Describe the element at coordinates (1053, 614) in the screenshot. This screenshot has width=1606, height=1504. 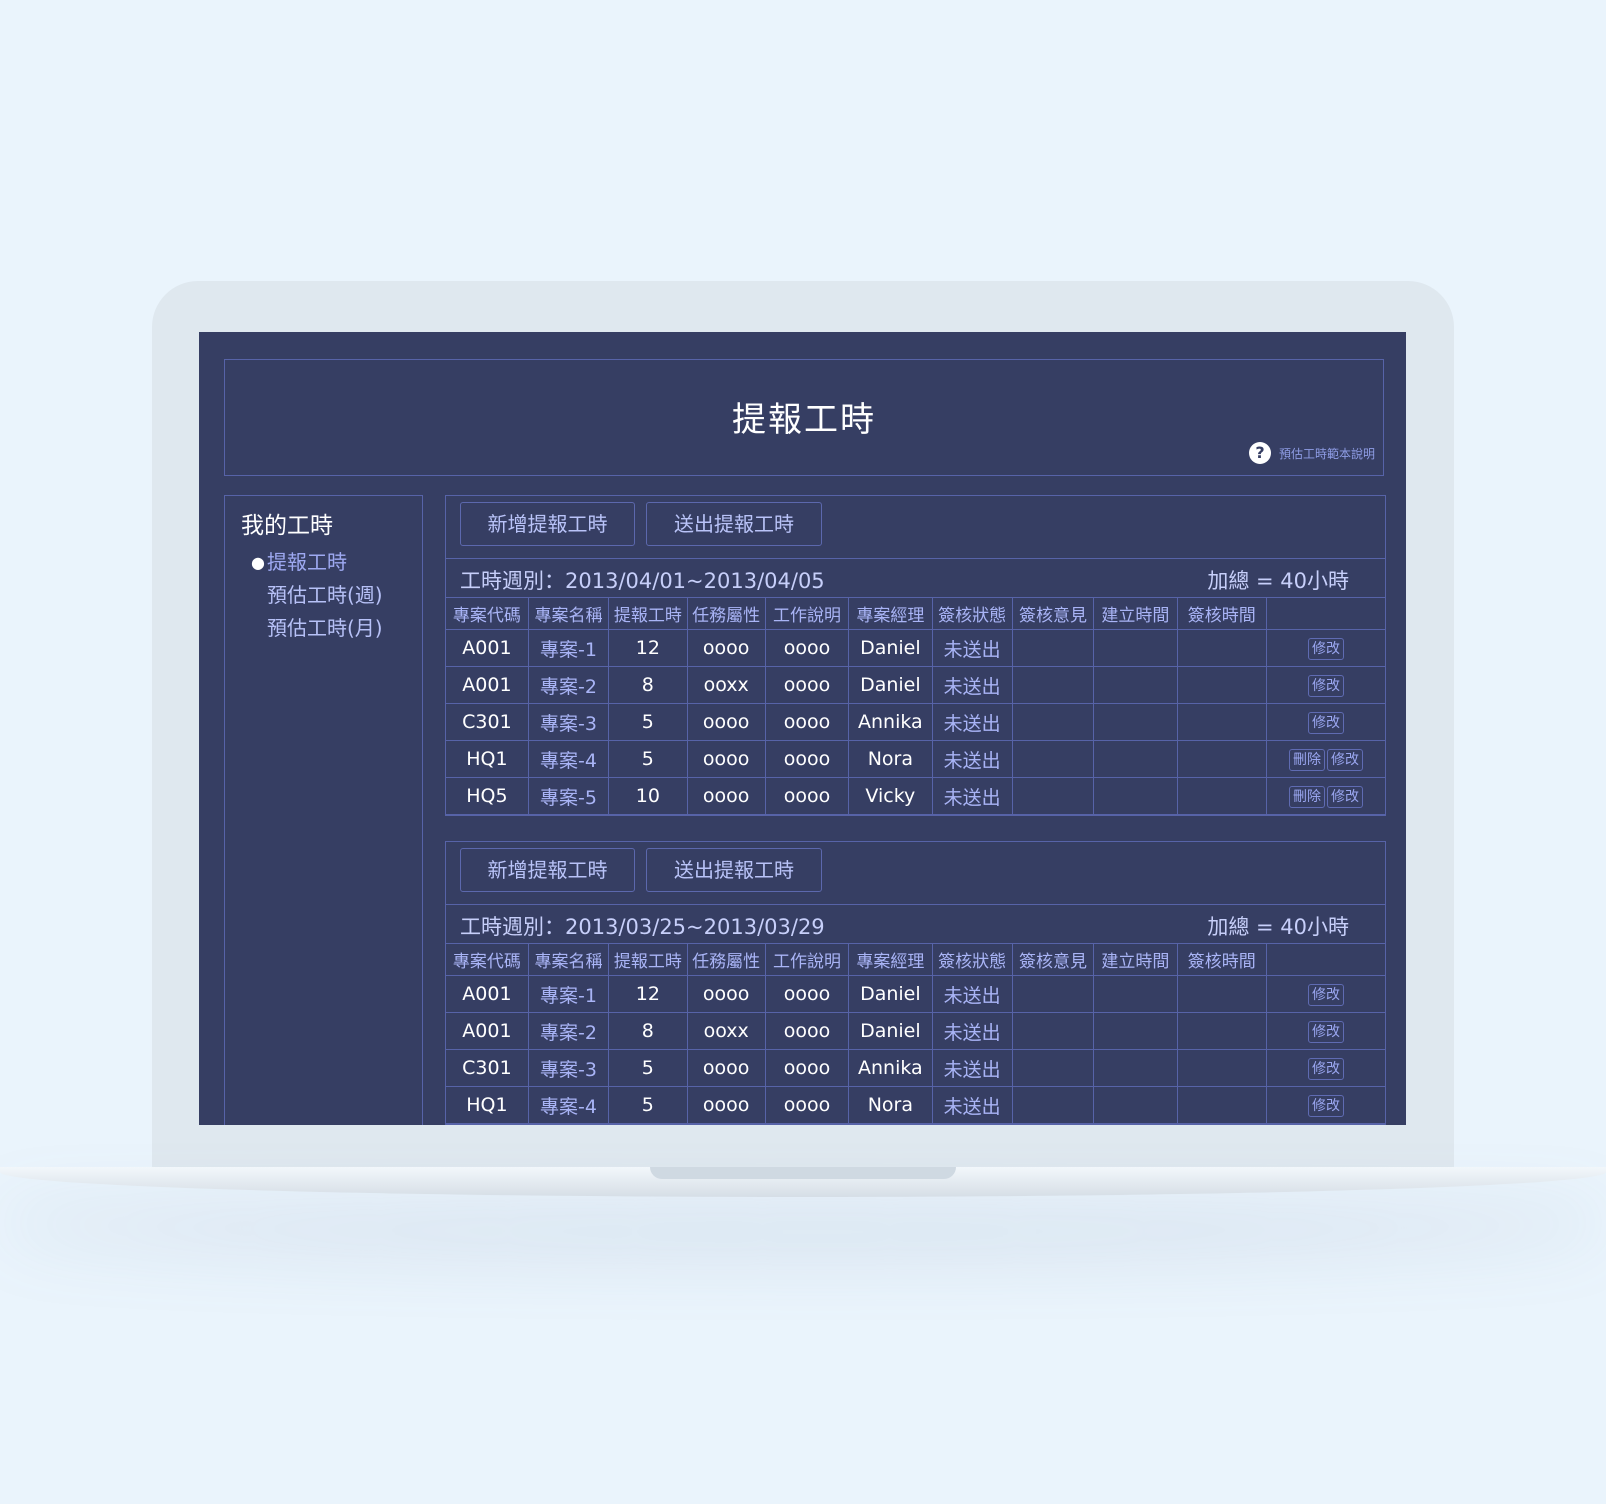
I see `column-header: 簽核意見` at that location.